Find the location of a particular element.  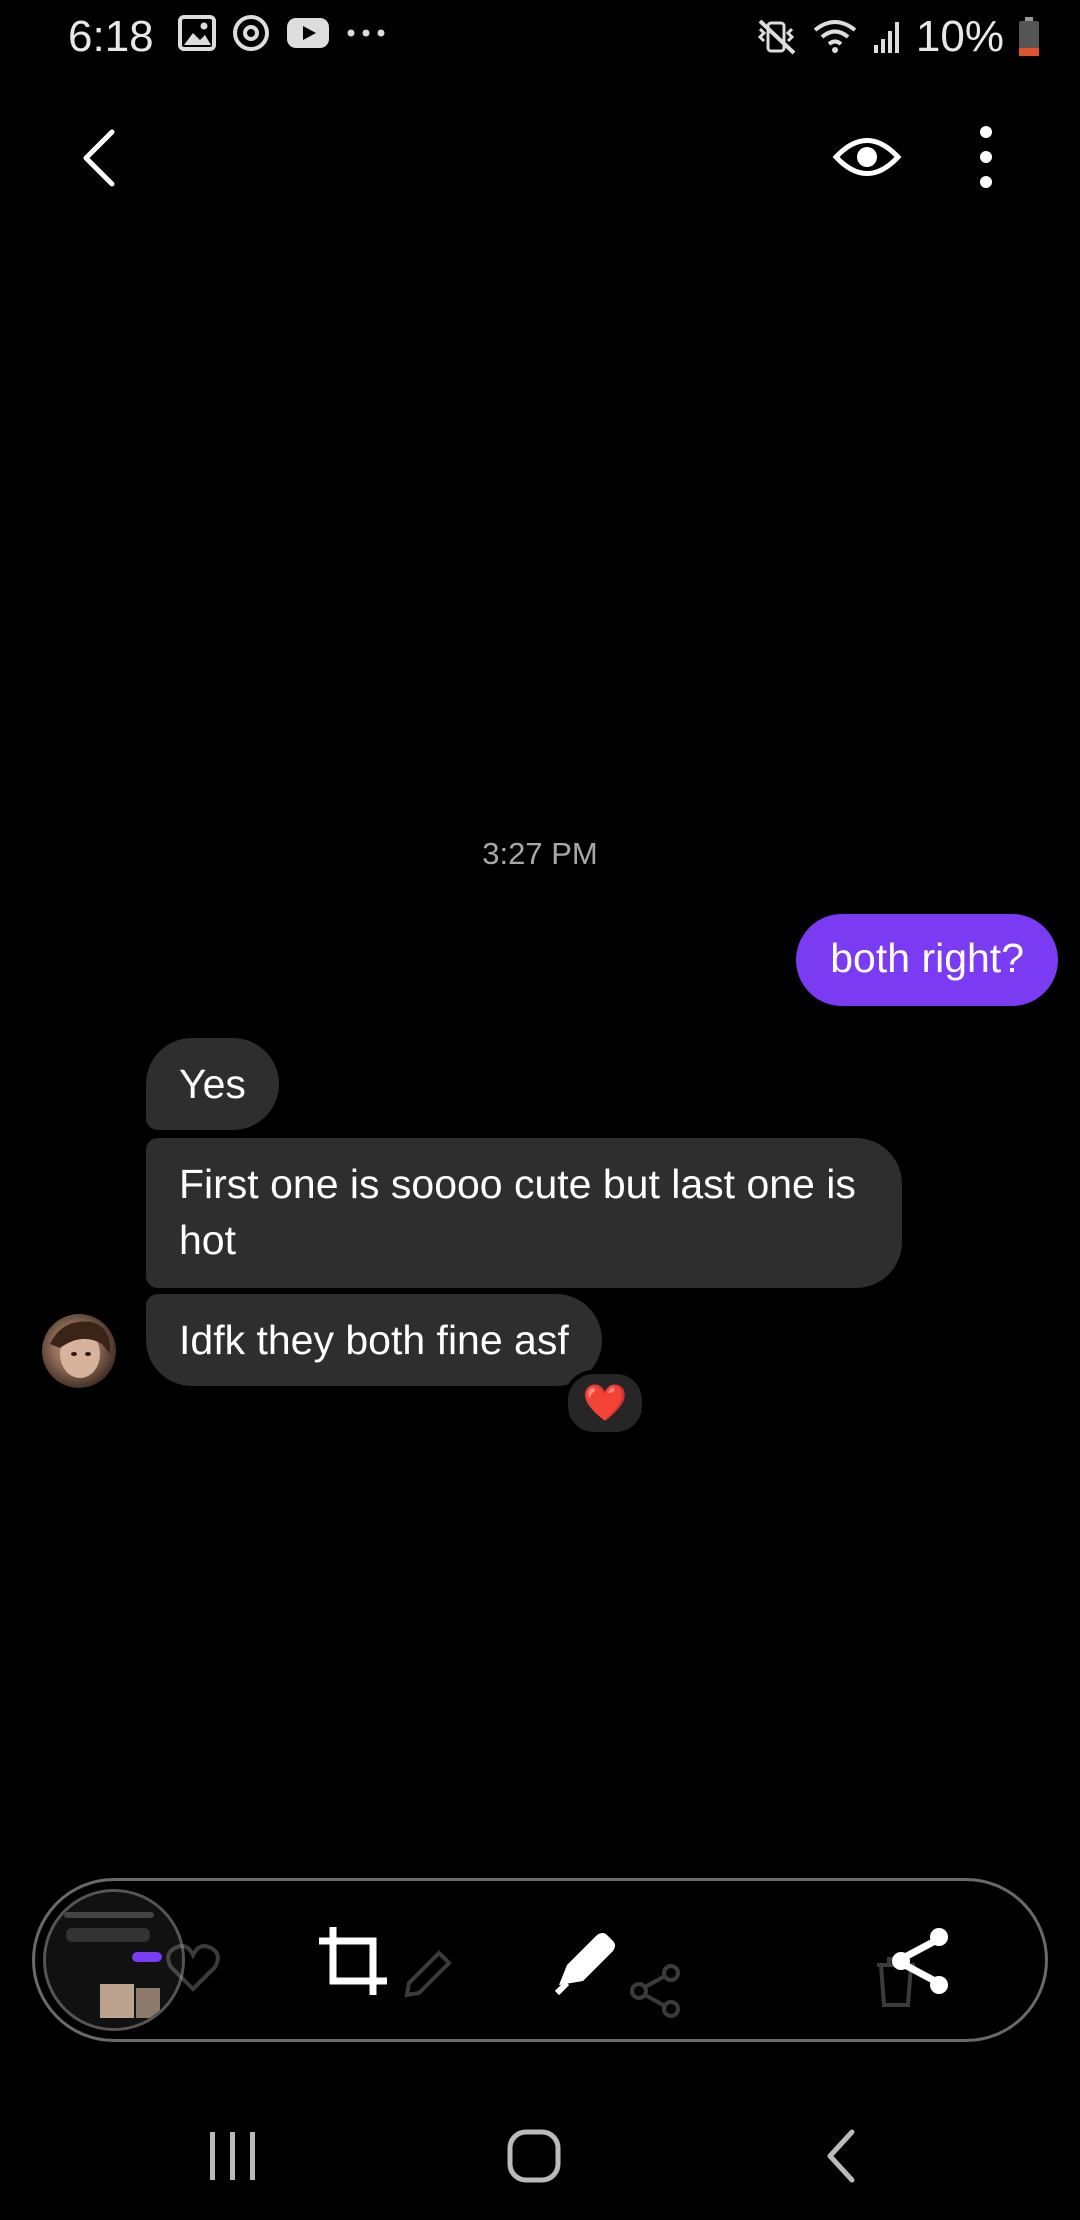

avatar is located at coordinates (79, 1351).